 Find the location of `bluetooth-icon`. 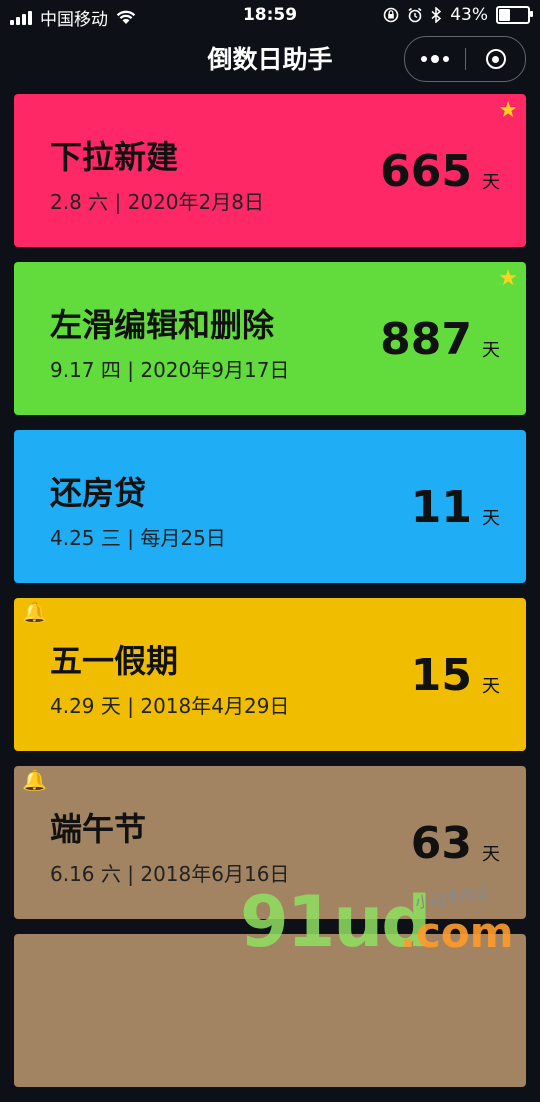

bluetooth-icon is located at coordinates (436, 15).